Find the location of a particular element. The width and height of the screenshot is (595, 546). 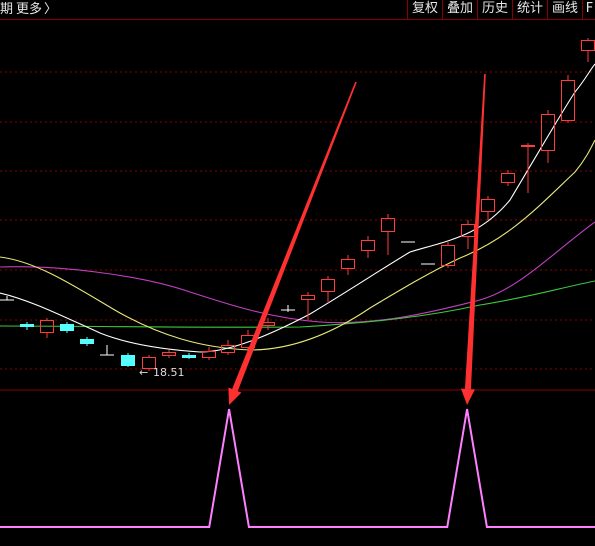

chevron-right-icon: 〉 is located at coordinates (50, 9).